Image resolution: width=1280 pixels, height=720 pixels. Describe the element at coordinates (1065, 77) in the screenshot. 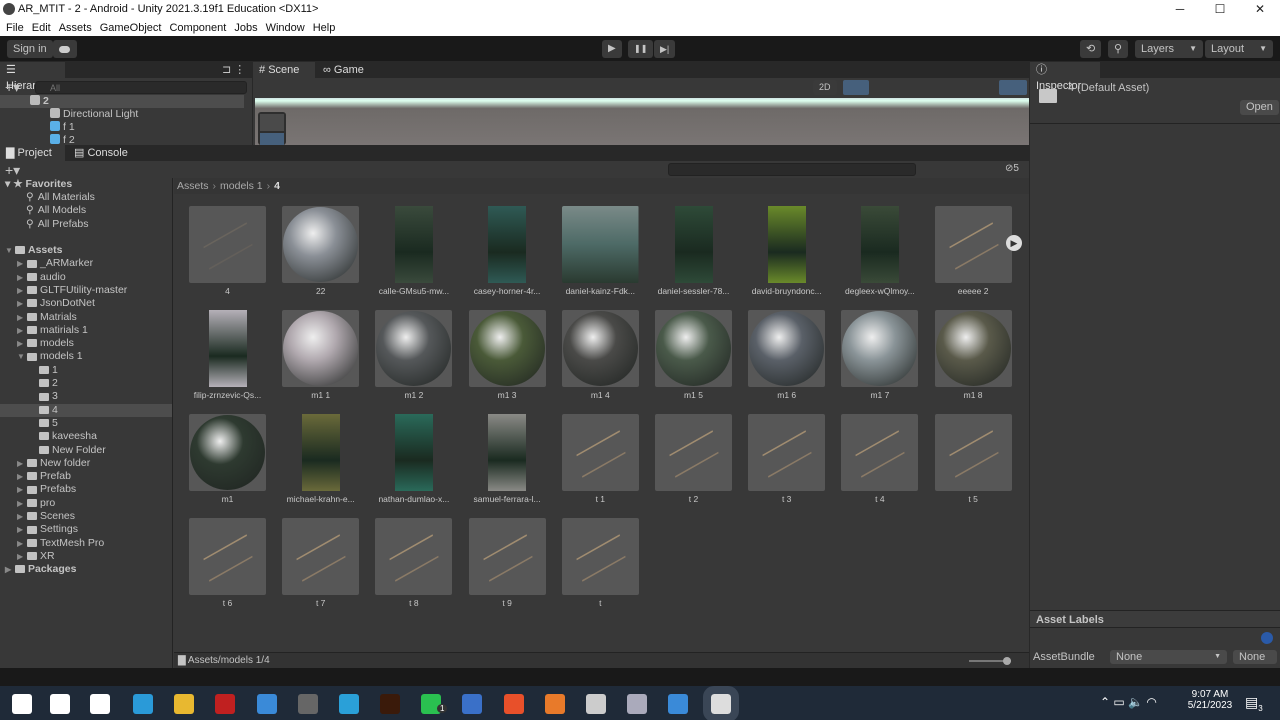

I see `tab-inspector: ⓘ Inspector` at that location.